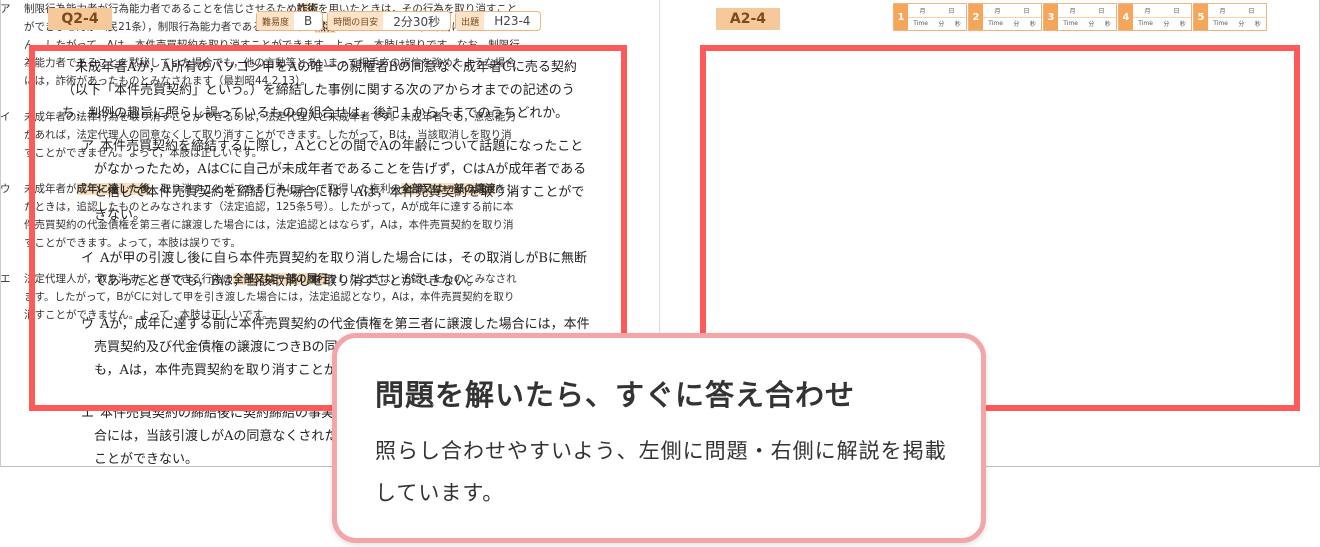 The image size is (1320, 547). Describe the element at coordinates (1005, 17) in the screenshot. I see `time-log-entry: 2 月 日 Time 分 秒` at that location.